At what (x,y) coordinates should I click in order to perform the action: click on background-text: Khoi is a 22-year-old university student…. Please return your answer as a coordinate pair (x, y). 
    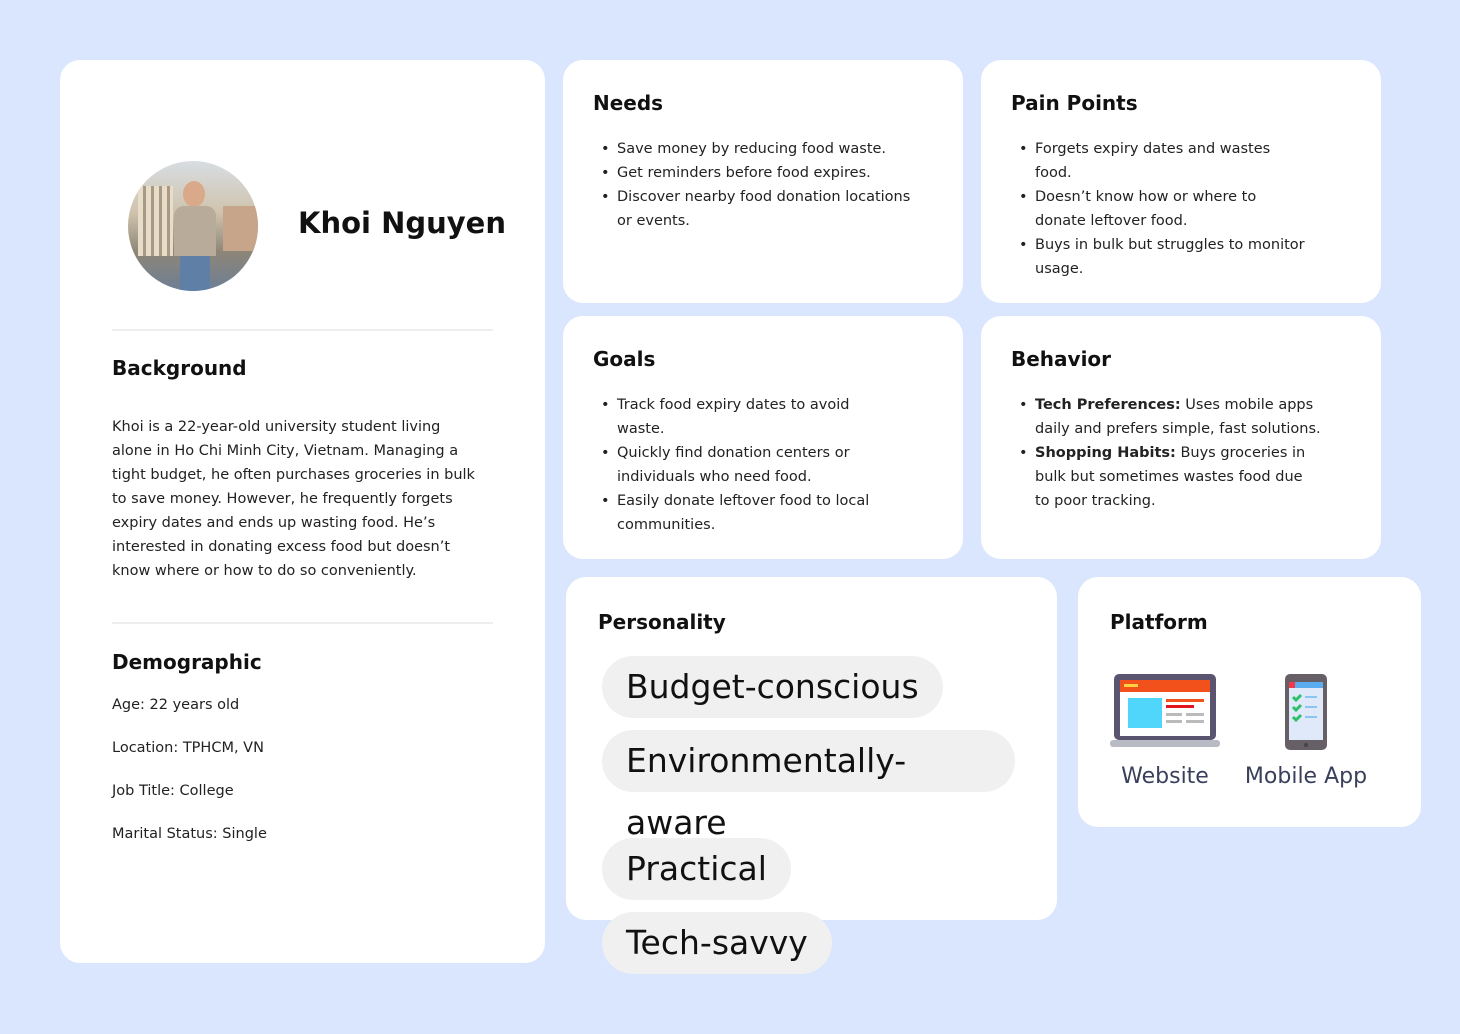
    Looking at the image, I should click on (293, 499).